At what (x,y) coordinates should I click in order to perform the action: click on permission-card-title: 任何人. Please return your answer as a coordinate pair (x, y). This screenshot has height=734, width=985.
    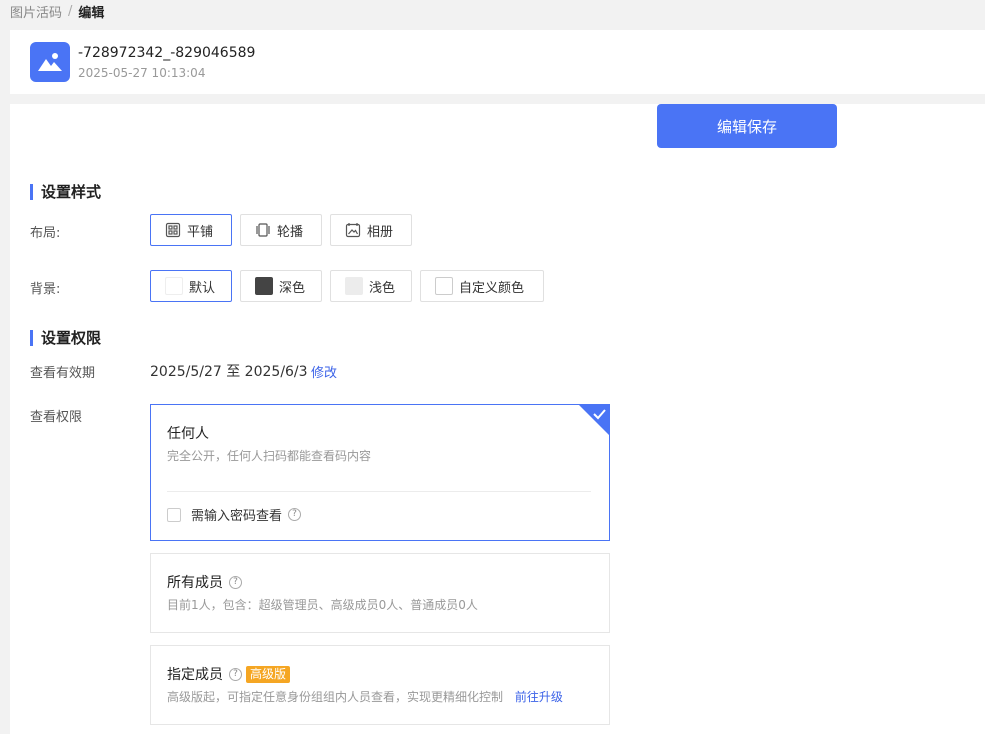
    Looking at the image, I should click on (188, 434).